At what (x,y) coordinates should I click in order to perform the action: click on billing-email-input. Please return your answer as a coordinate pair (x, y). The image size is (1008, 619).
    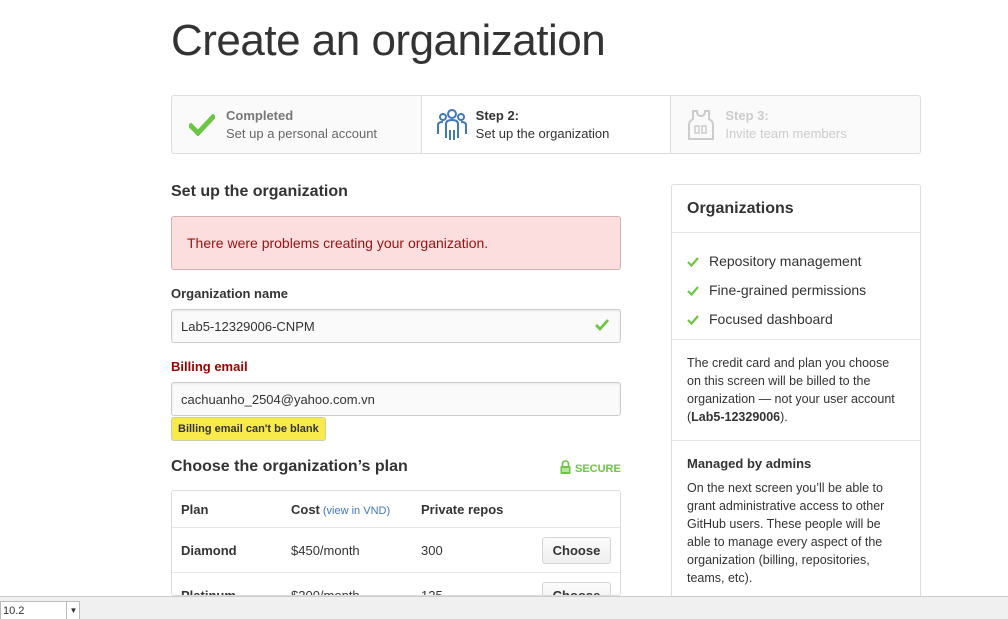
    Looking at the image, I should click on (396, 399).